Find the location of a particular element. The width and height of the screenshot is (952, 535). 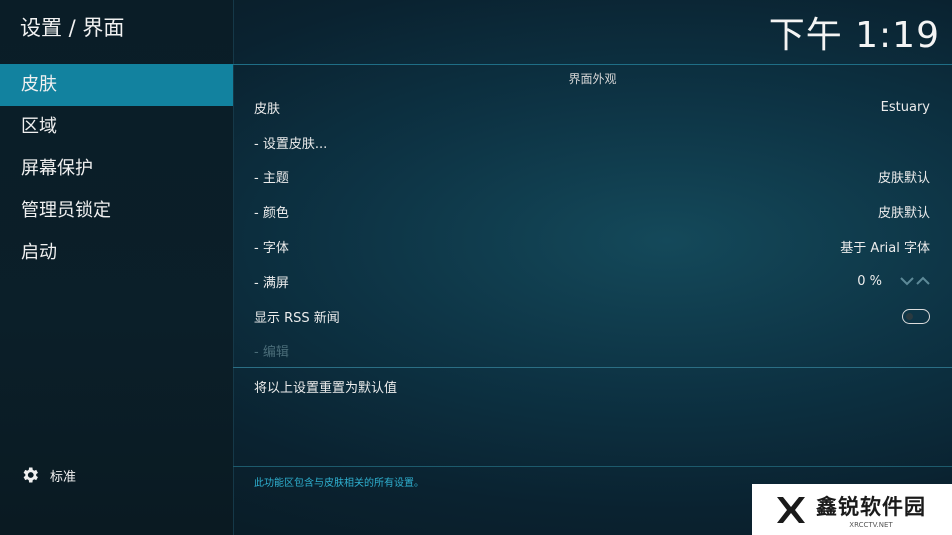

page-title: 设置 / 界面 is located at coordinates (72, 28).